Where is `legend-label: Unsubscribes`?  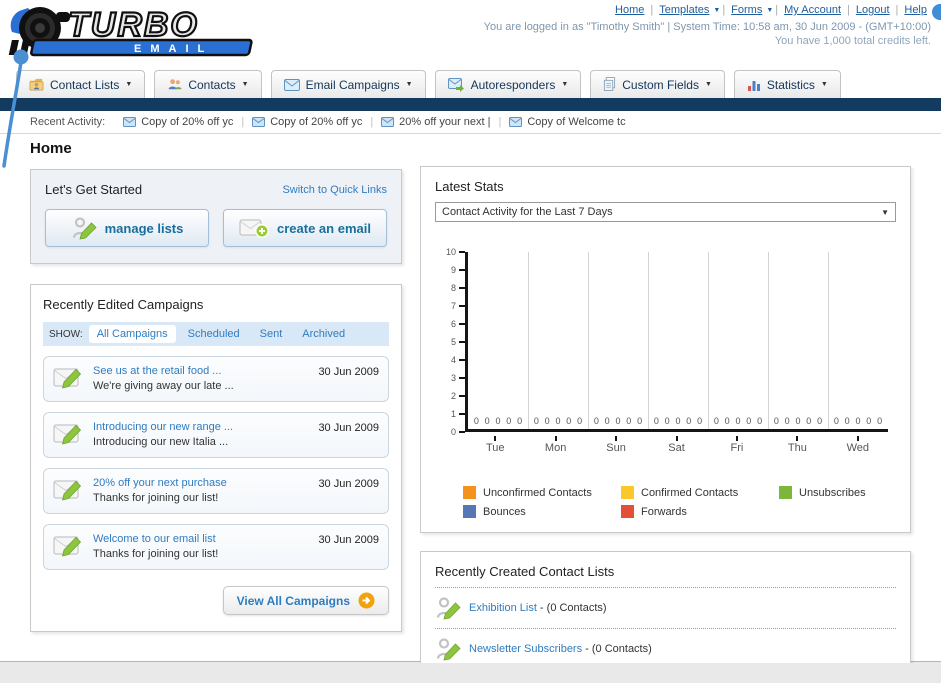
legend-label: Unsubscribes is located at coordinates (832, 492).